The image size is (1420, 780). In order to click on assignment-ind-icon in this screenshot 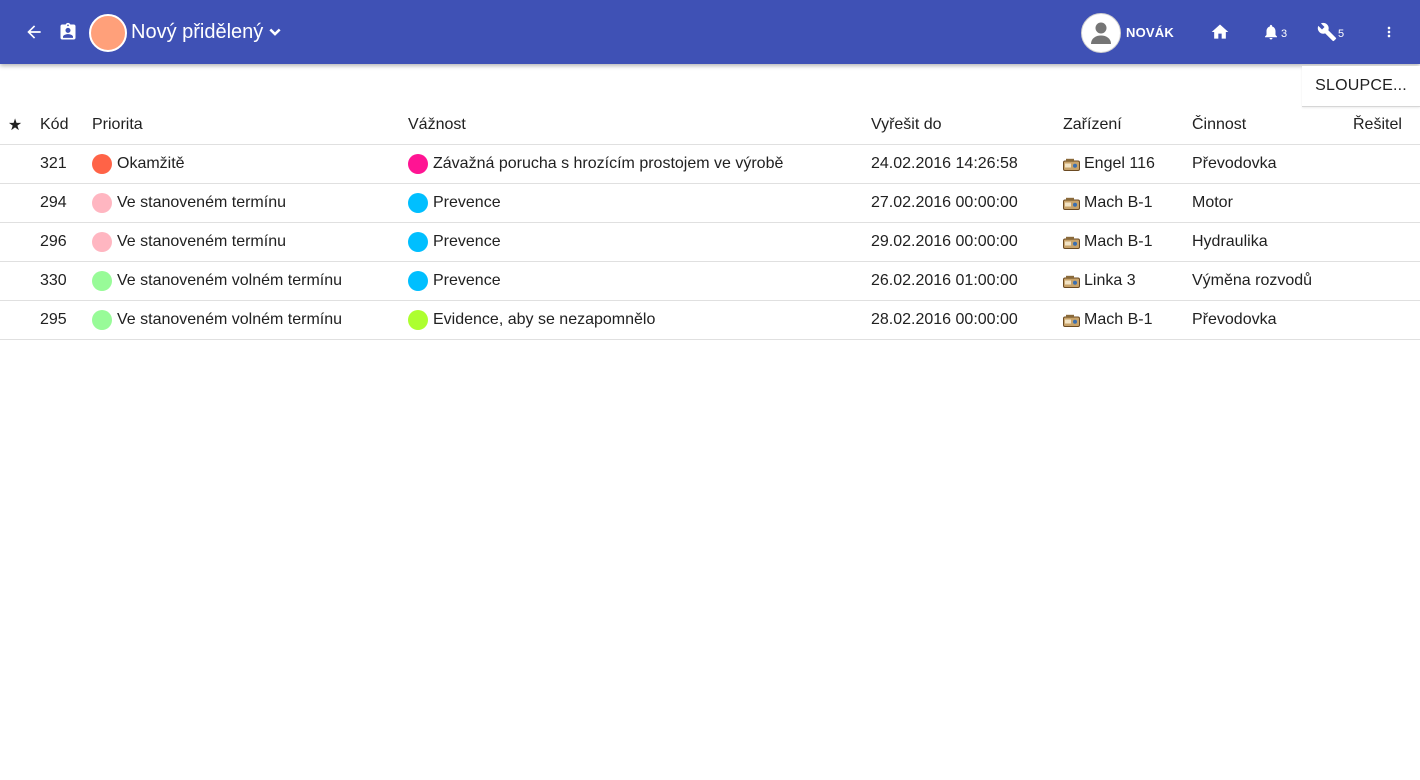, I will do `click(68, 31)`.